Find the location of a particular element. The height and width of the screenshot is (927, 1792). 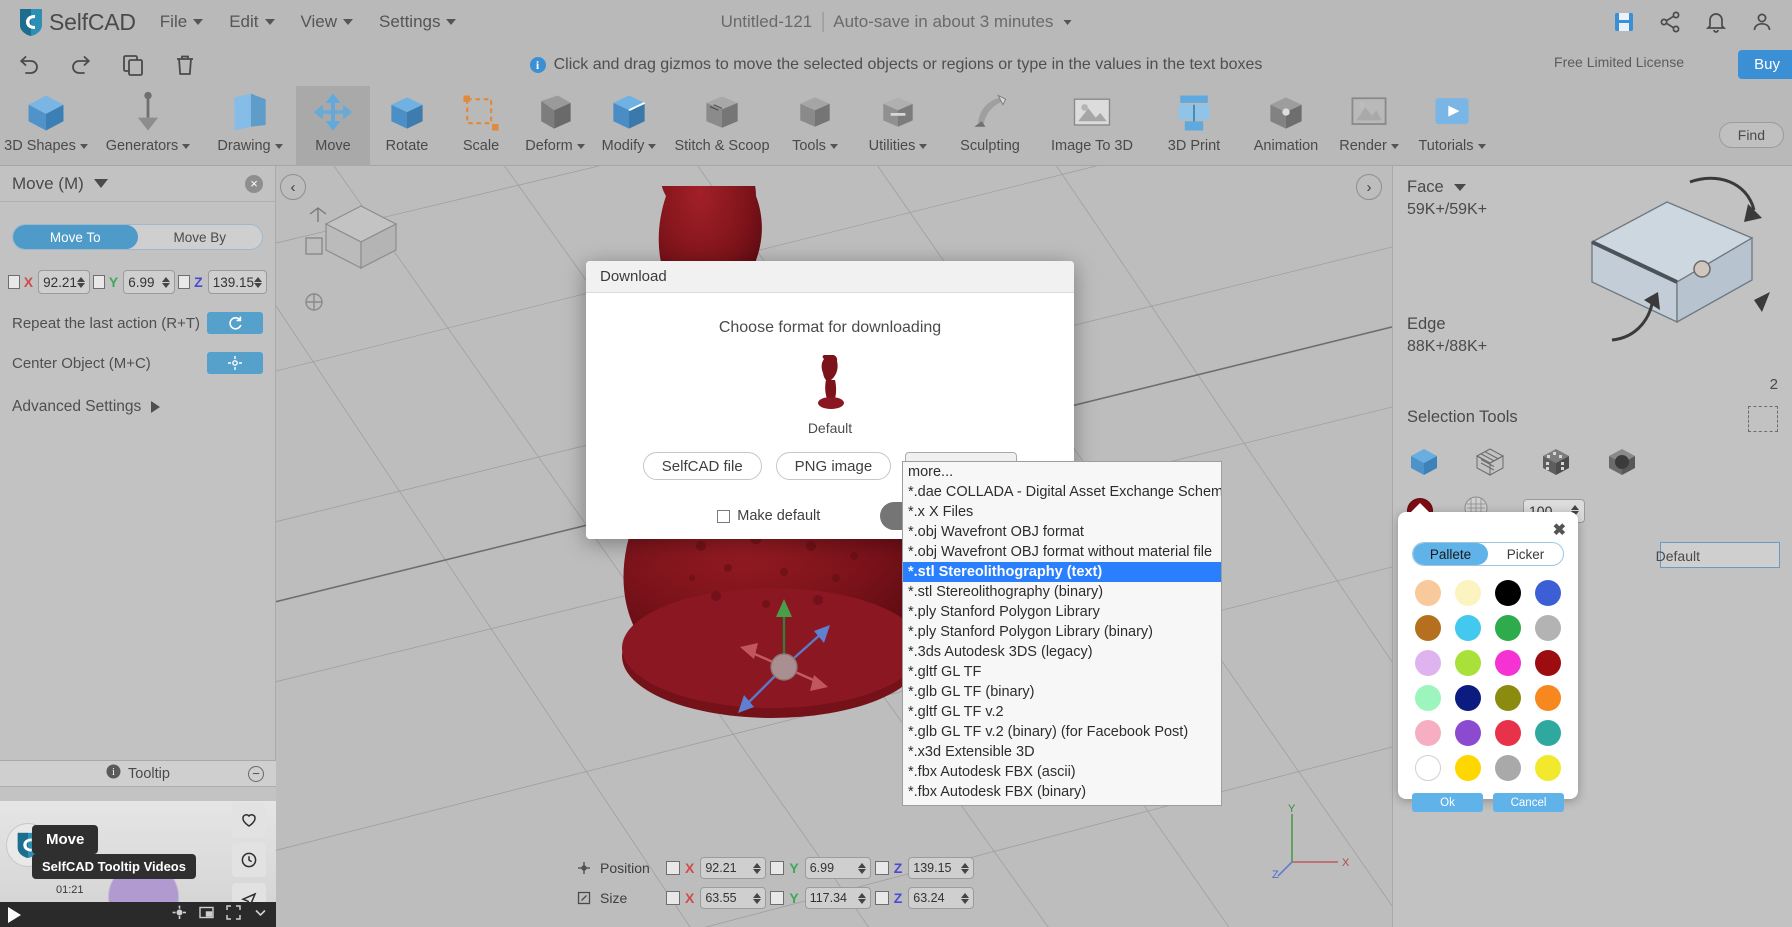

tab-pallete: Pallete is located at coordinates (1450, 554).